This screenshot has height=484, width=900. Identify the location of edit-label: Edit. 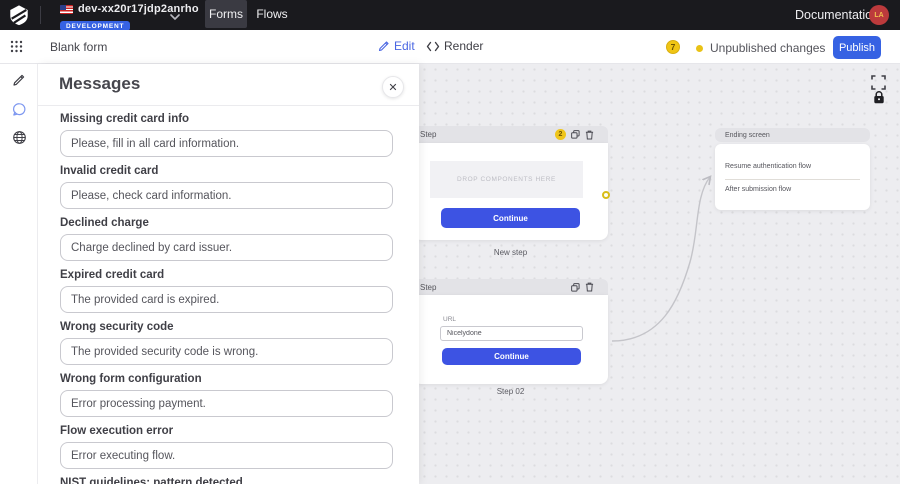
(404, 46).